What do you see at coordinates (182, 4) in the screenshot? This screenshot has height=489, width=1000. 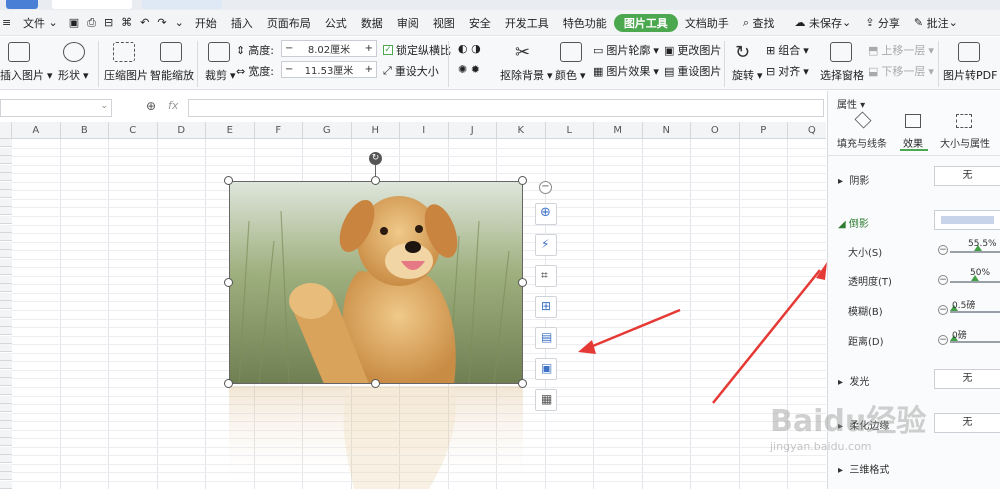 I see `document-tab-active` at bounding box center [182, 4].